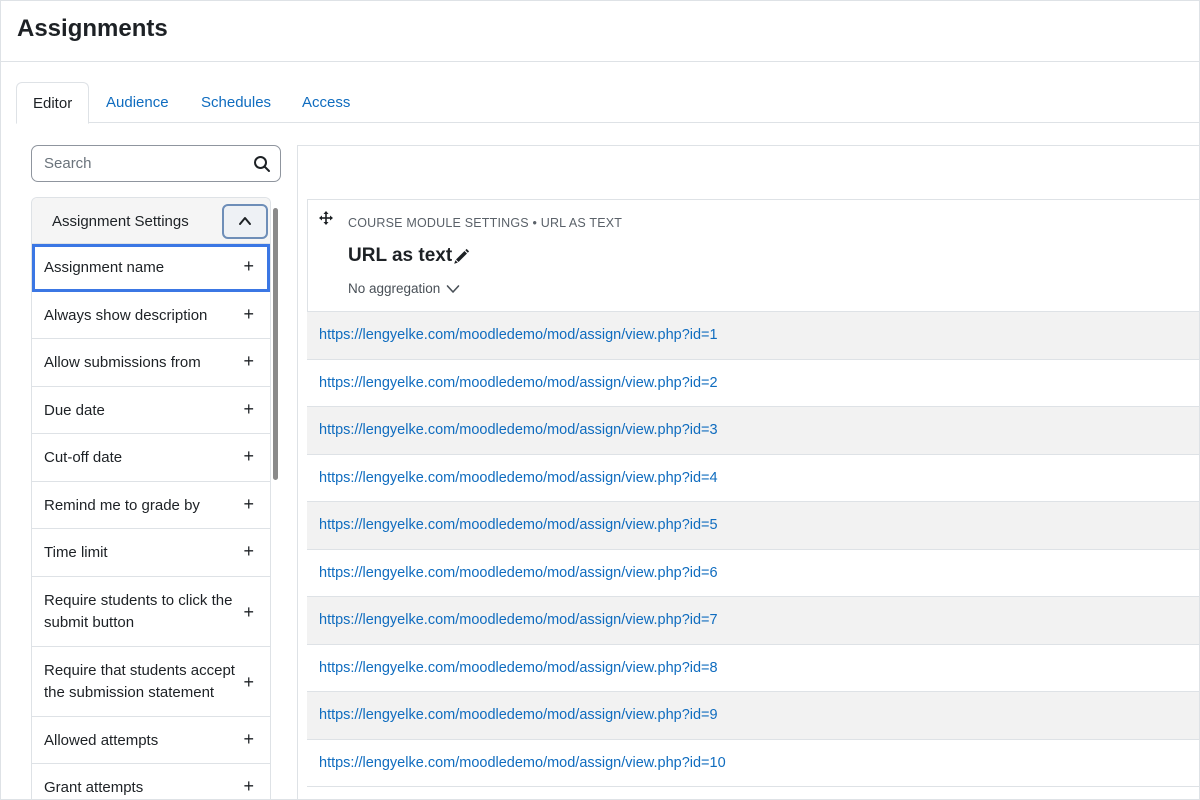 The height and width of the screenshot is (800, 1200). Describe the element at coordinates (122, 505) in the screenshot. I see `settings-item-label: Remind me to grade by` at that location.